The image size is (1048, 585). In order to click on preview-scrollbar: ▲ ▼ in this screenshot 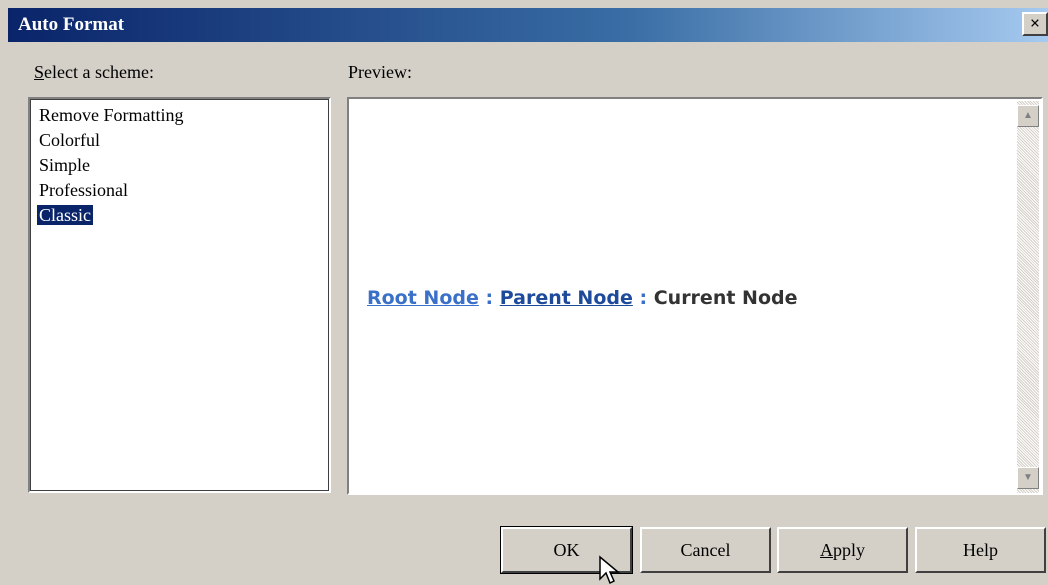, I will do `click(1028, 297)`.